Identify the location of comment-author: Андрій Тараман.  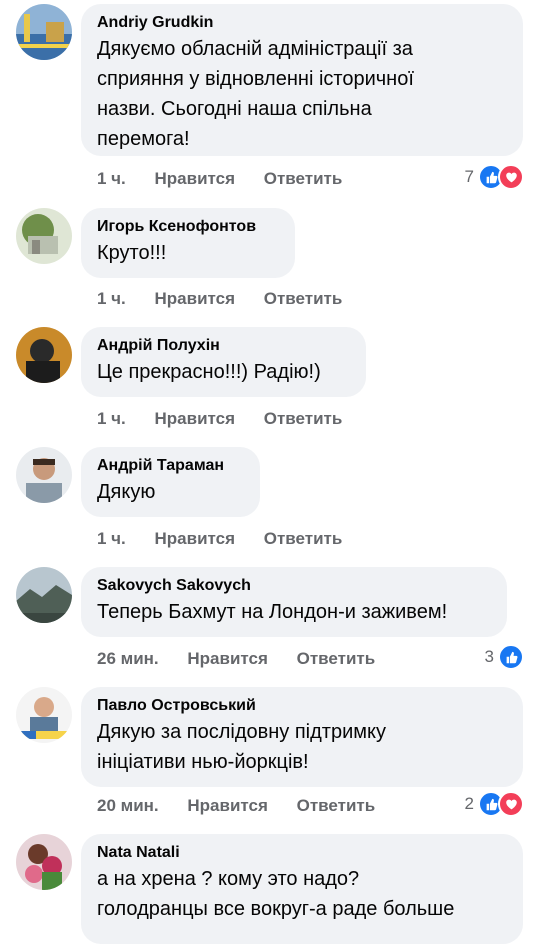
(170, 466).